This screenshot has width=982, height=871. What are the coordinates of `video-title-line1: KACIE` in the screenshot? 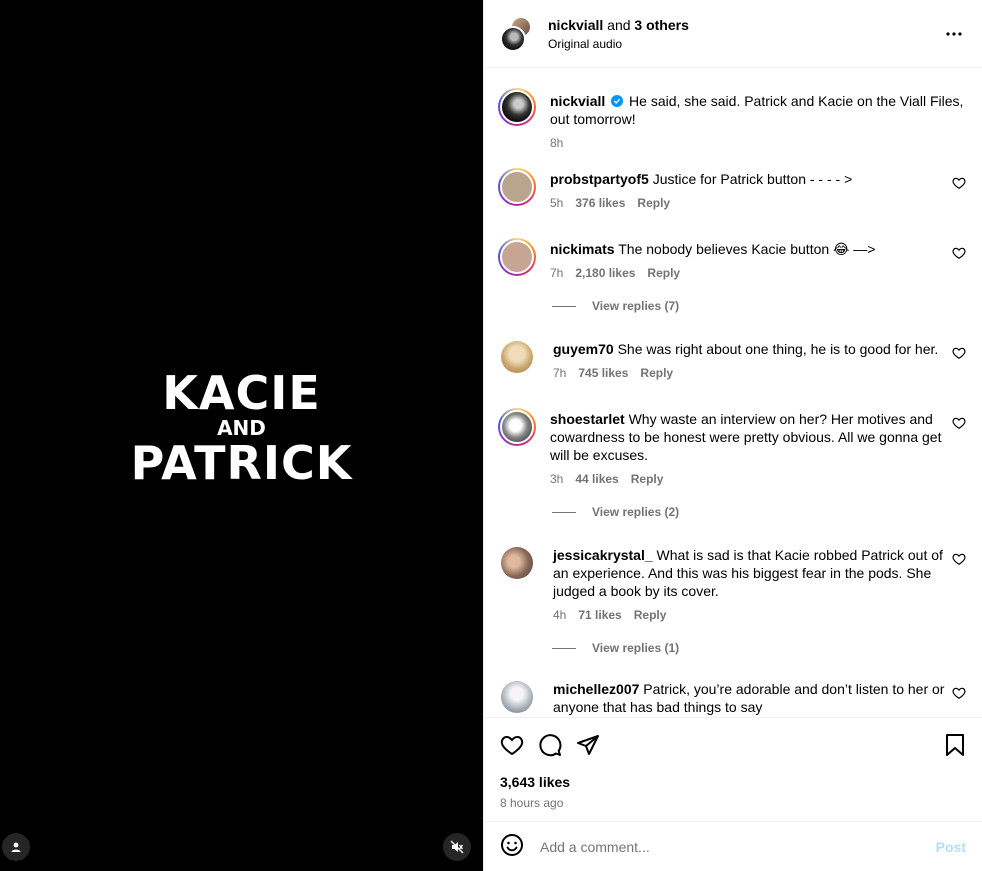 It's located at (241, 393).